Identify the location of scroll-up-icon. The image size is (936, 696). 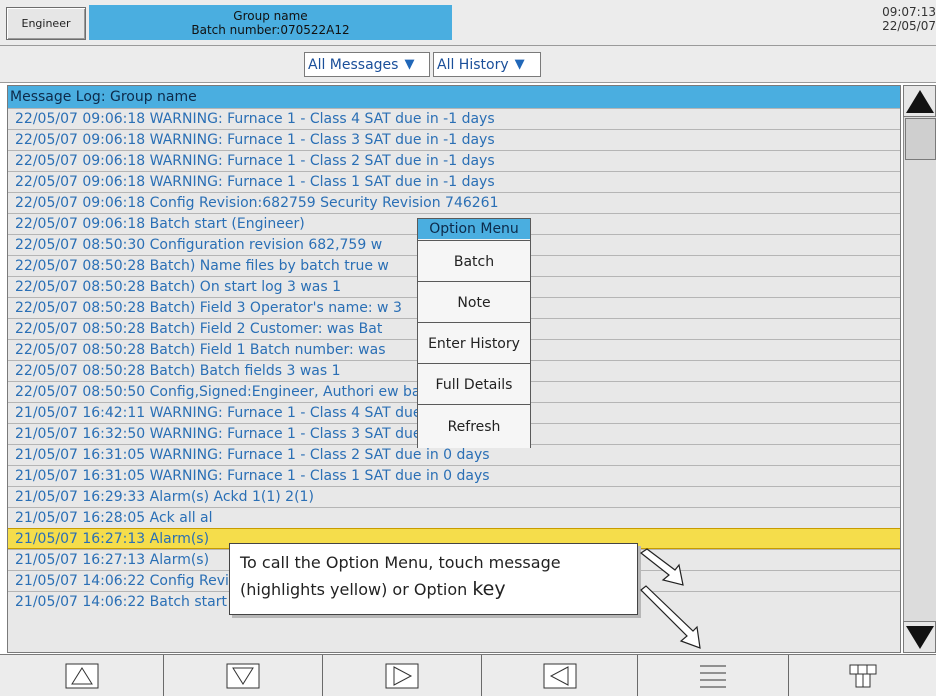
(919, 101).